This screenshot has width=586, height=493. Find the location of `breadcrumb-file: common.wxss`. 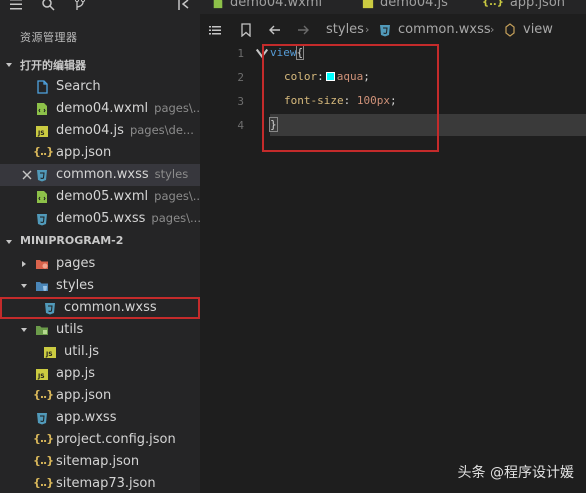

breadcrumb-file: common.wxss is located at coordinates (444, 29).